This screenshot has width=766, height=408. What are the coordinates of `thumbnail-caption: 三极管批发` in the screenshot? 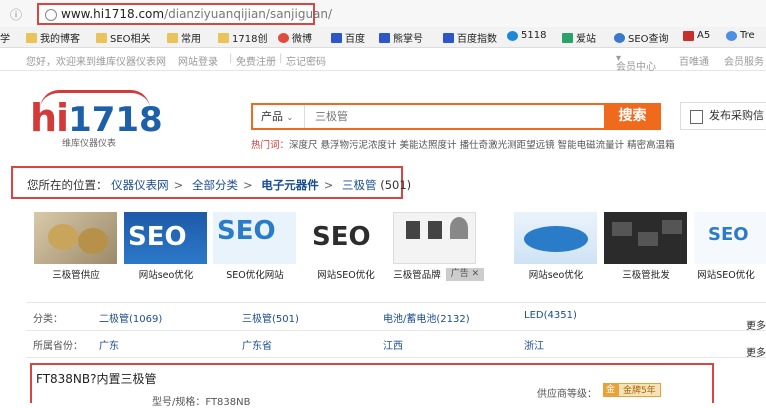 It's located at (646, 274).